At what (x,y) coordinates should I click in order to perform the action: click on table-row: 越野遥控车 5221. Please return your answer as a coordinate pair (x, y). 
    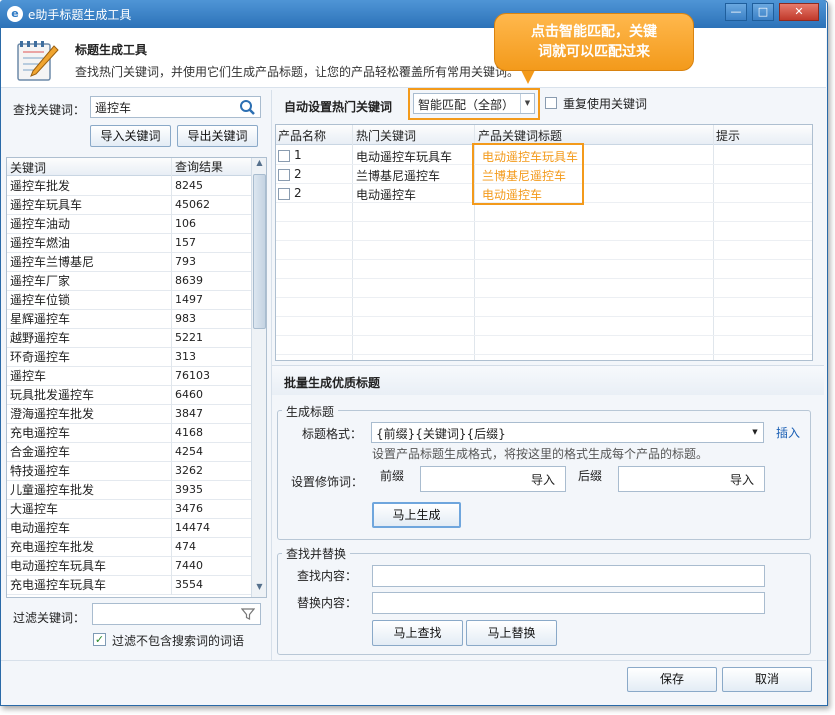
    Looking at the image, I should click on (129, 338).